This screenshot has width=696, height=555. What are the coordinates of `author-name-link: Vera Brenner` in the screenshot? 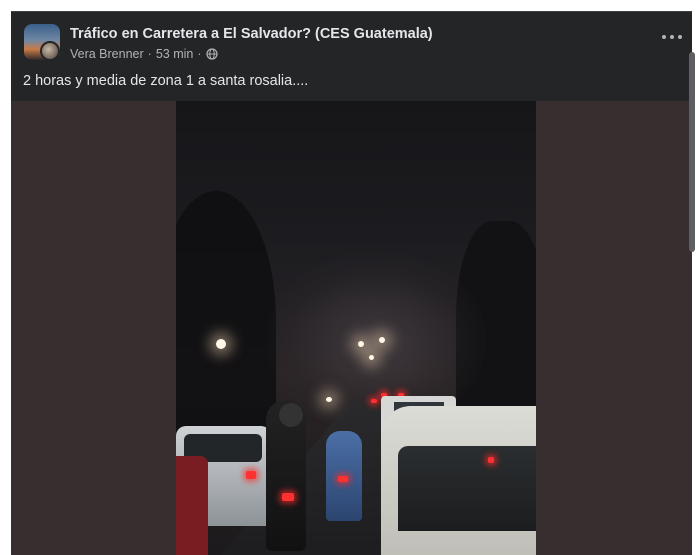 It's located at (107, 54).